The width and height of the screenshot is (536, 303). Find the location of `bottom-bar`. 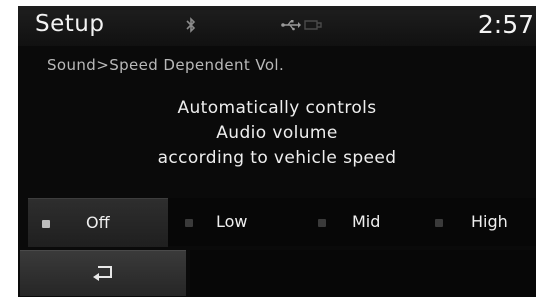

bottom-bar is located at coordinates (363, 273).